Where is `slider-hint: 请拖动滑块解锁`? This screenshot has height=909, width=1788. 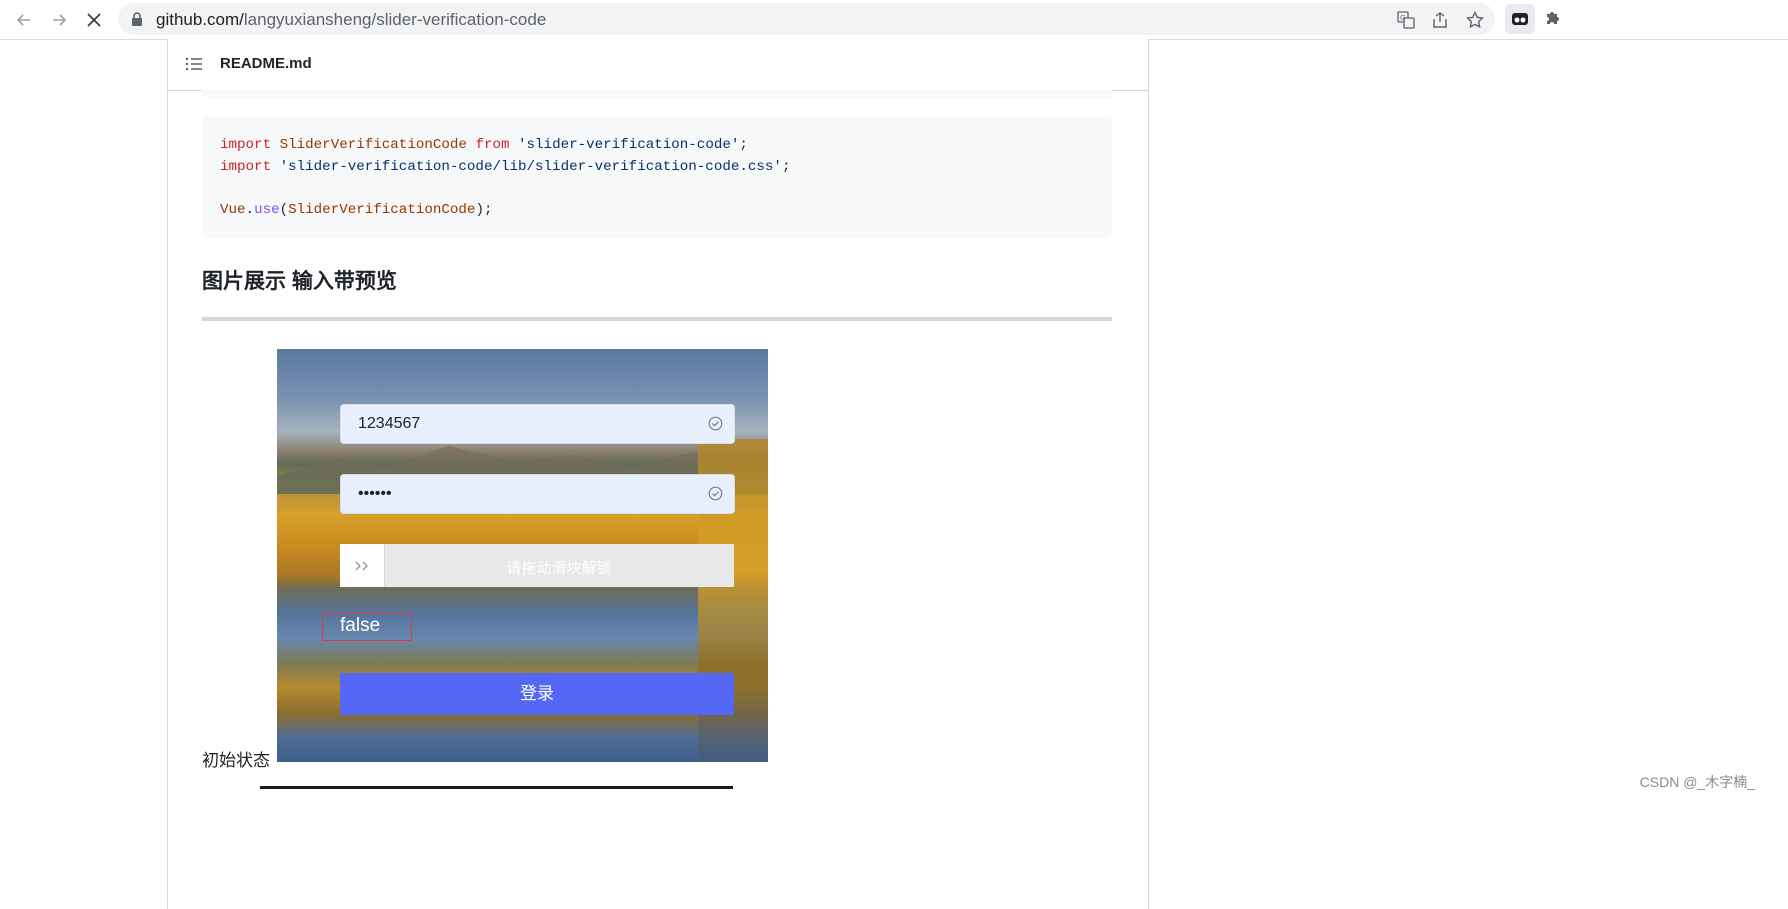 slider-hint: 请拖动滑块解锁 is located at coordinates (559, 568).